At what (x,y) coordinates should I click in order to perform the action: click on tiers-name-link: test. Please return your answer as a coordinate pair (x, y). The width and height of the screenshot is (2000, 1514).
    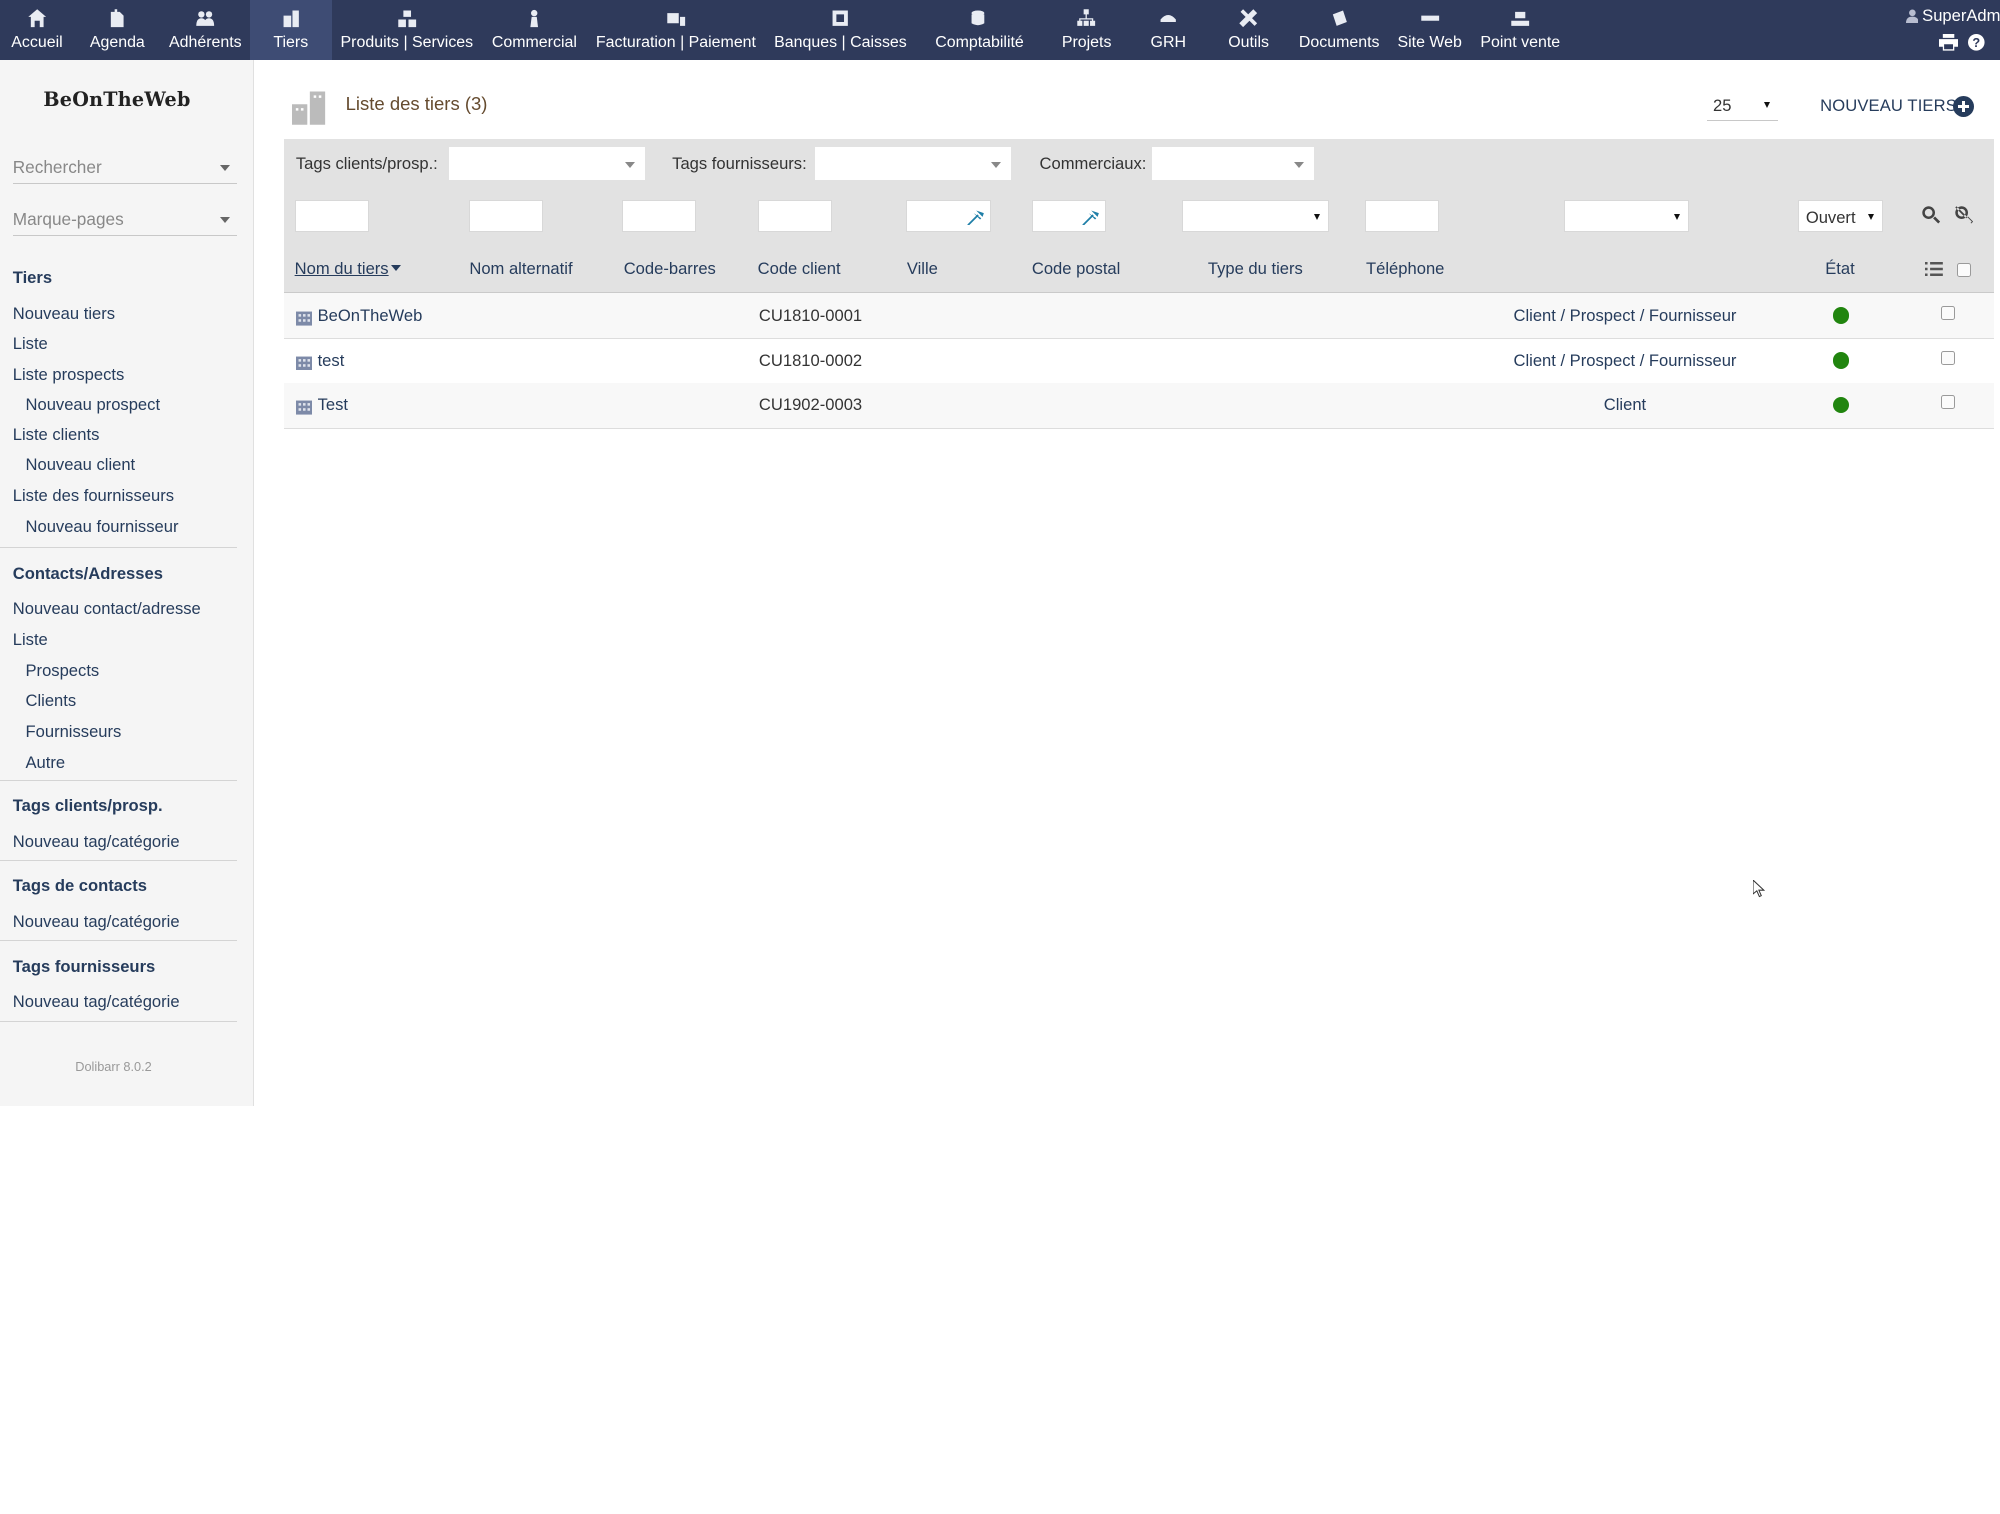
    Looking at the image, I should click on (331, 361).